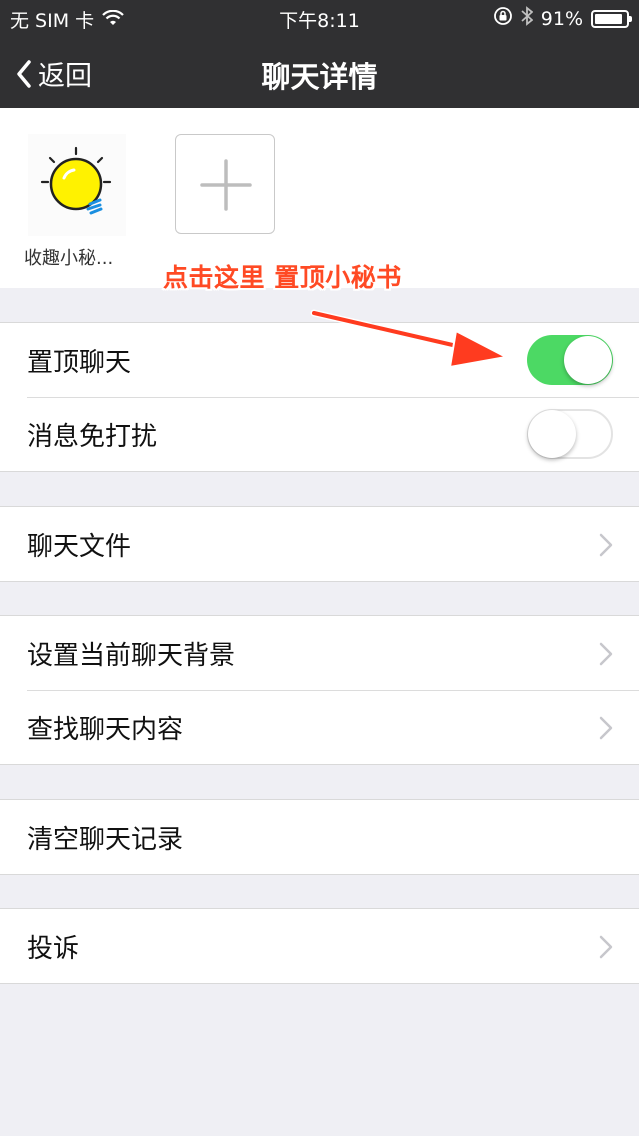 Image resolution: width=639 pixels, height=1136 pixels. I want to click on clear-history-row: 清空聊天记录, so click(319, 837).